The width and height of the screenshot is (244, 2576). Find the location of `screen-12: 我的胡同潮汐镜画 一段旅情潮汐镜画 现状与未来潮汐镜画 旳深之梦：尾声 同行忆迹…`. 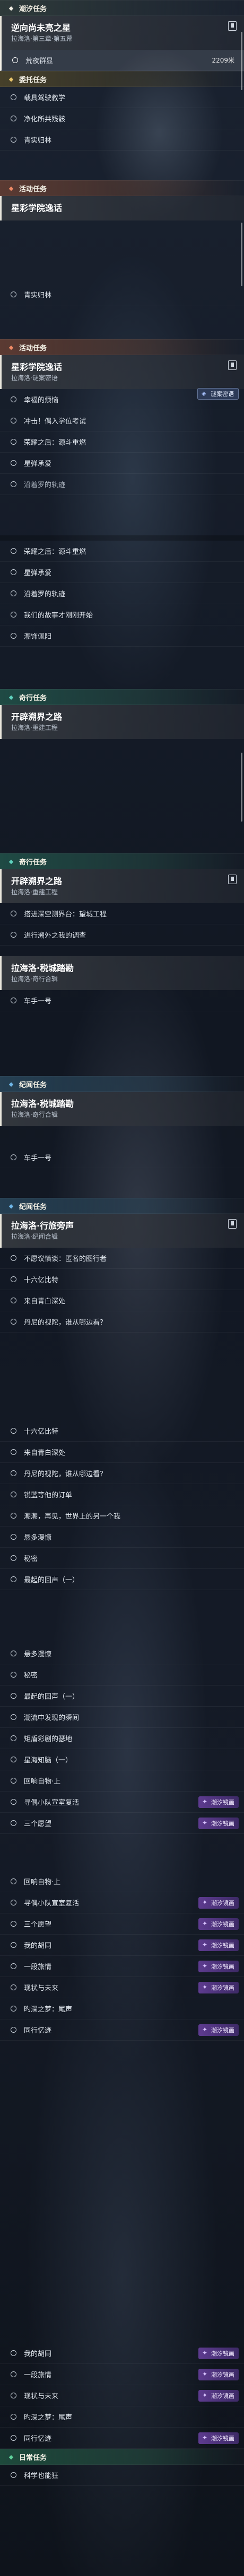

screen-12: 我的胡同潮汐镜画 一段旅情潮汐镜画 现状与未来潮汐镜画 旳深之梦：尾声 同行忆迹… is located at coordinates (122, 2454).